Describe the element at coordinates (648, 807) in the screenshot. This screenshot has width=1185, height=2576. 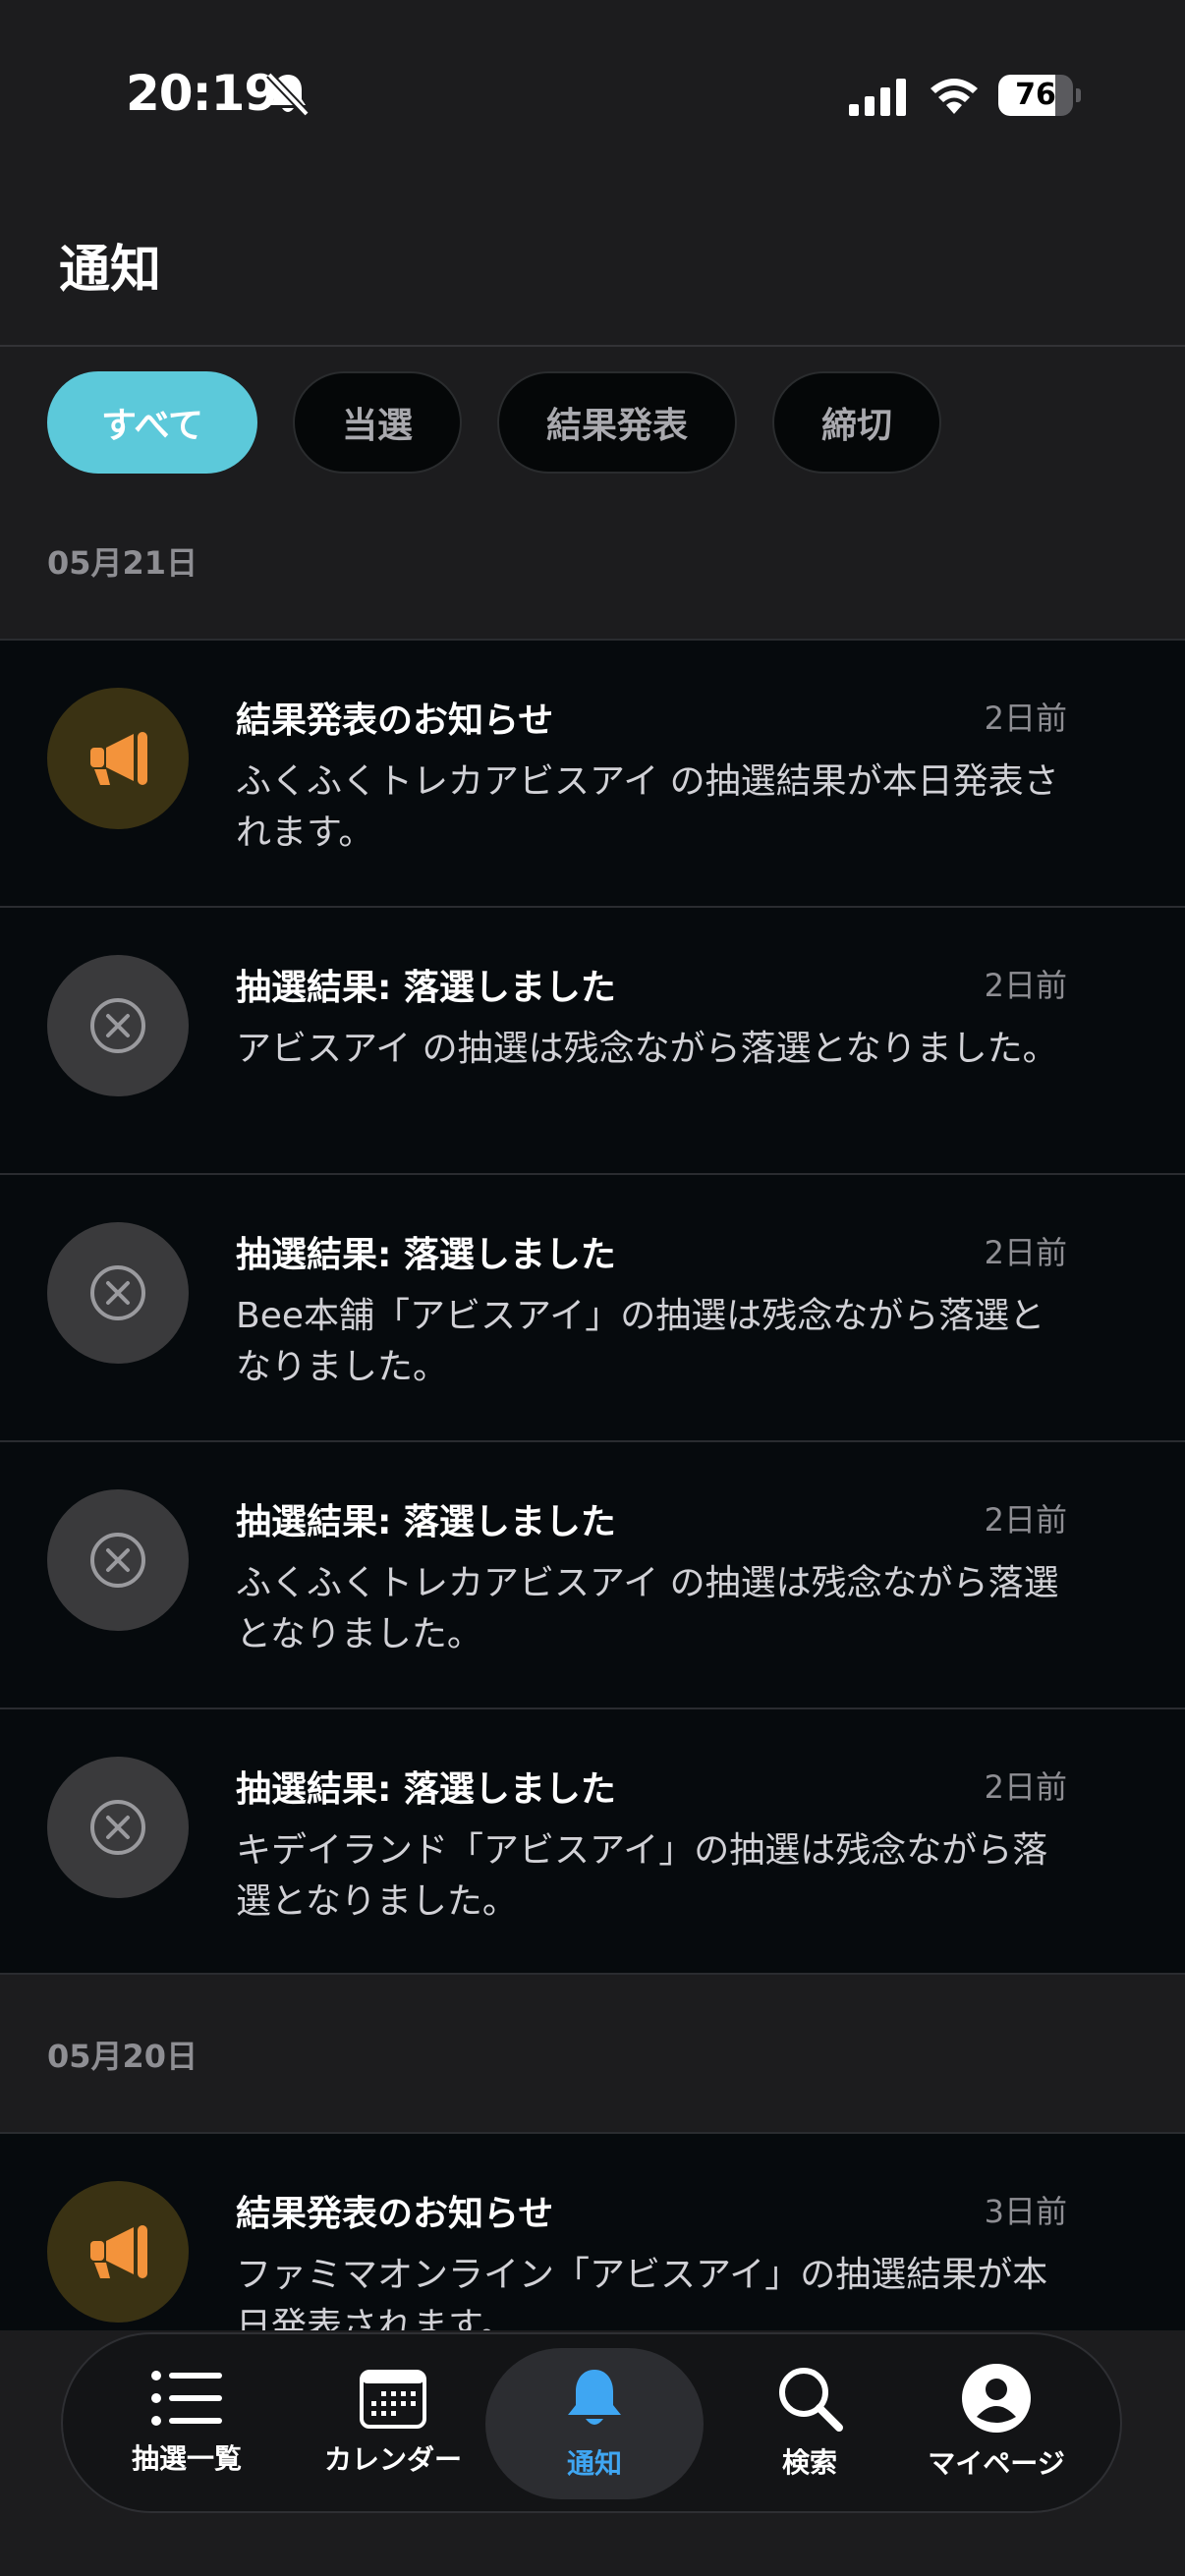
I see `notification-body: ふくふくトレカアビスアイ の抽選結果が本日発表されます。` at that location.